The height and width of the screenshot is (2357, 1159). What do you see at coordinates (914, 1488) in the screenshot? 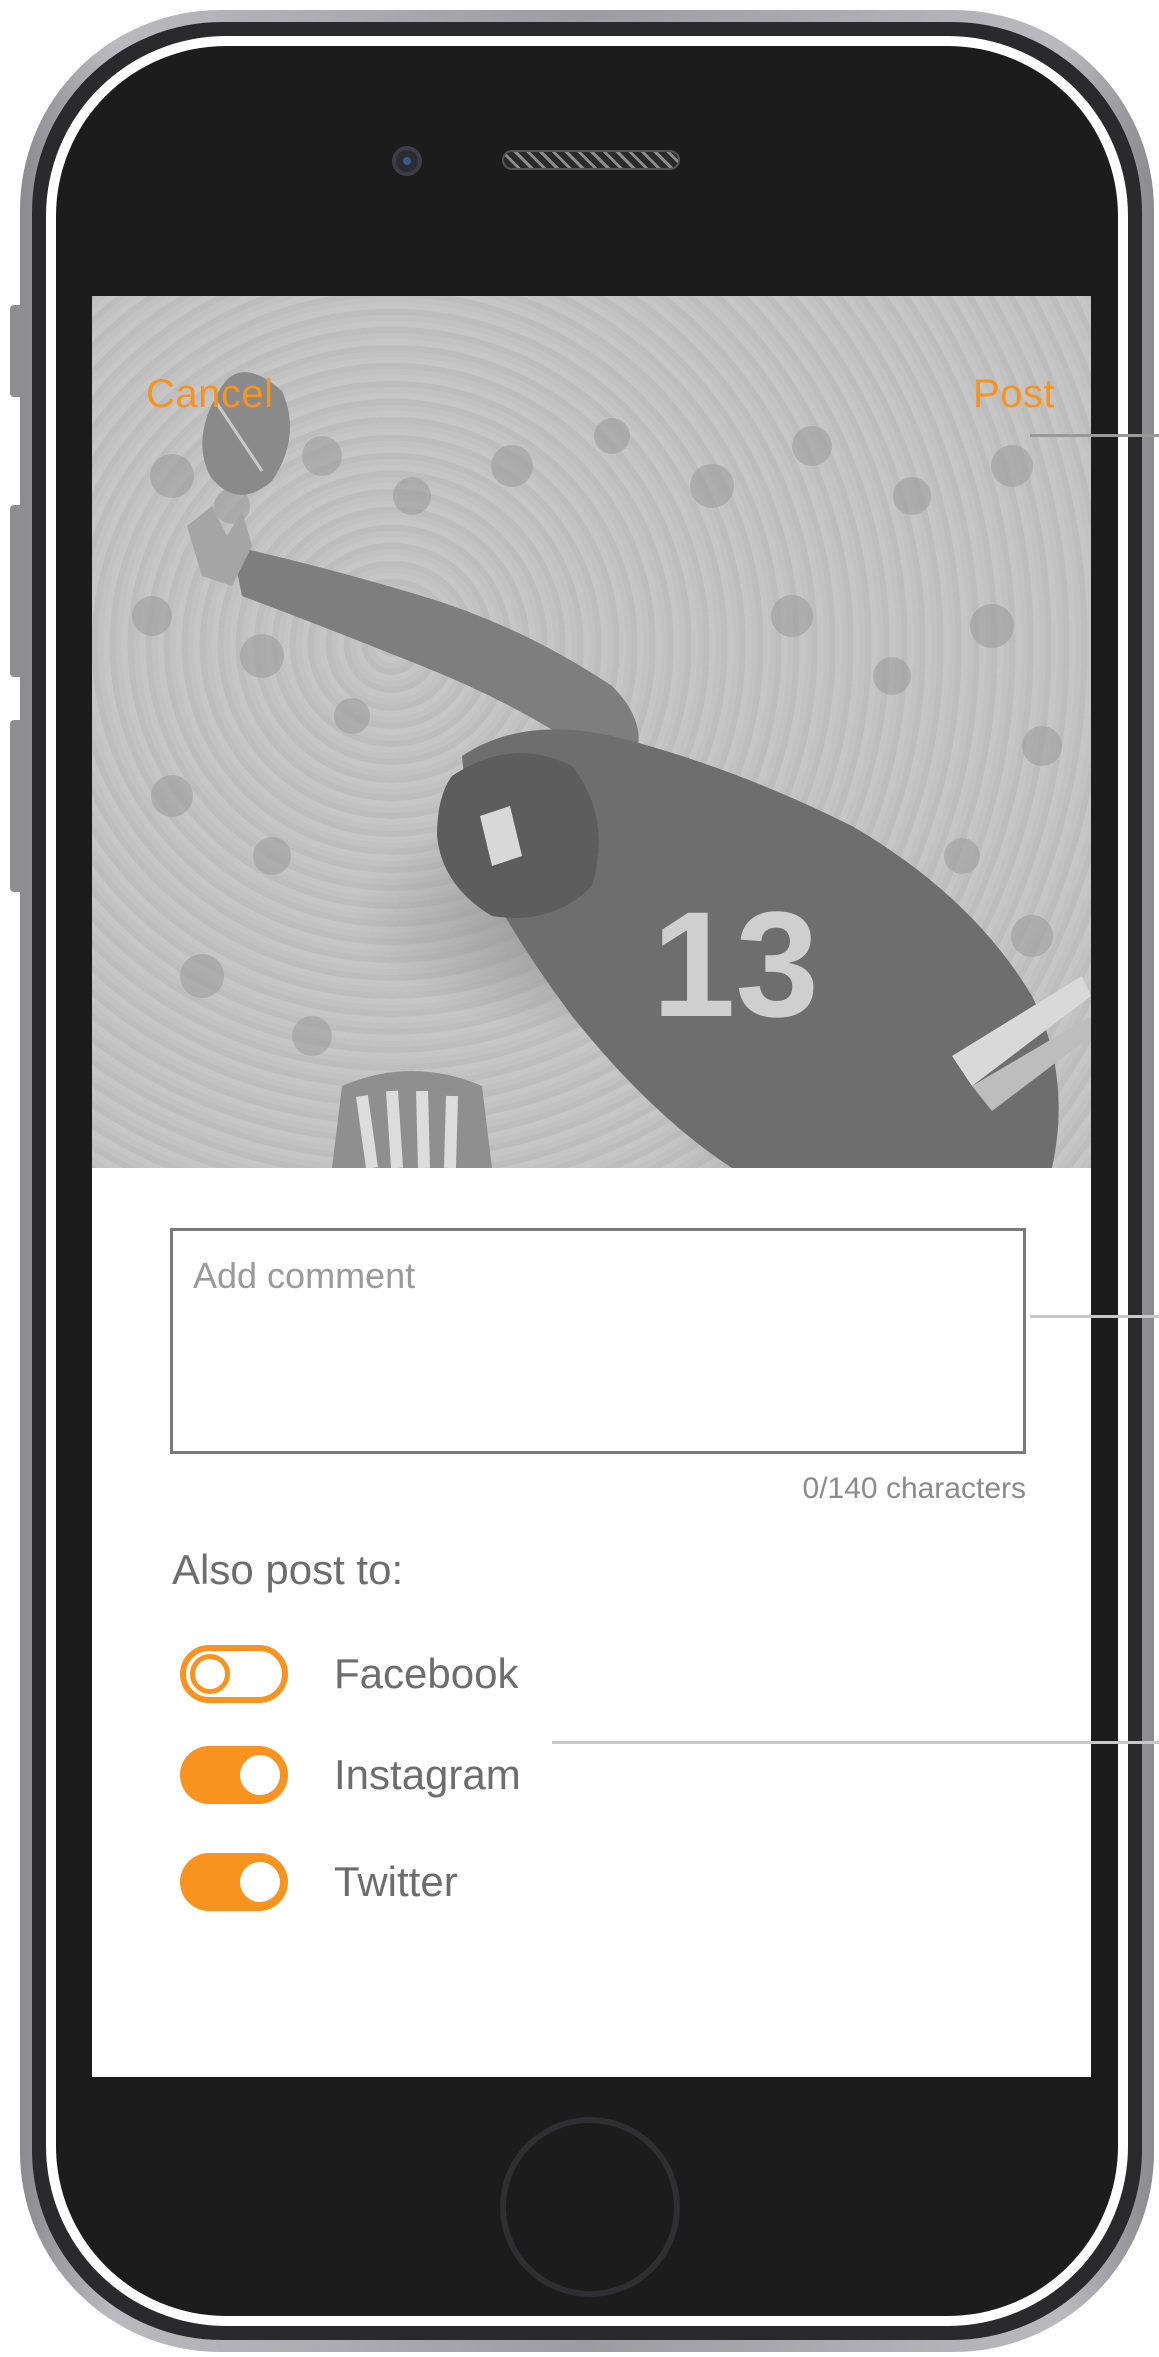
I see `character-counter: 0/140 characters` at bounding box center [914, 1488].